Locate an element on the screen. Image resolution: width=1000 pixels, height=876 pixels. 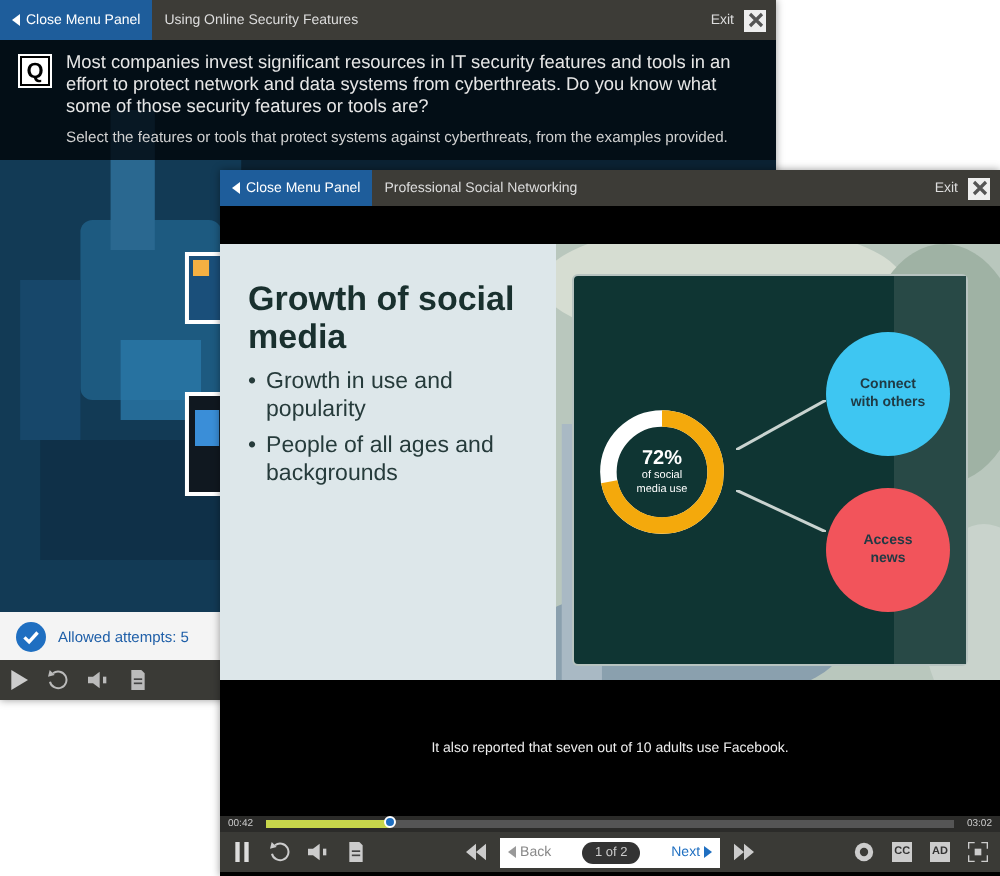
record-icon is located at coordinates (864, 852).